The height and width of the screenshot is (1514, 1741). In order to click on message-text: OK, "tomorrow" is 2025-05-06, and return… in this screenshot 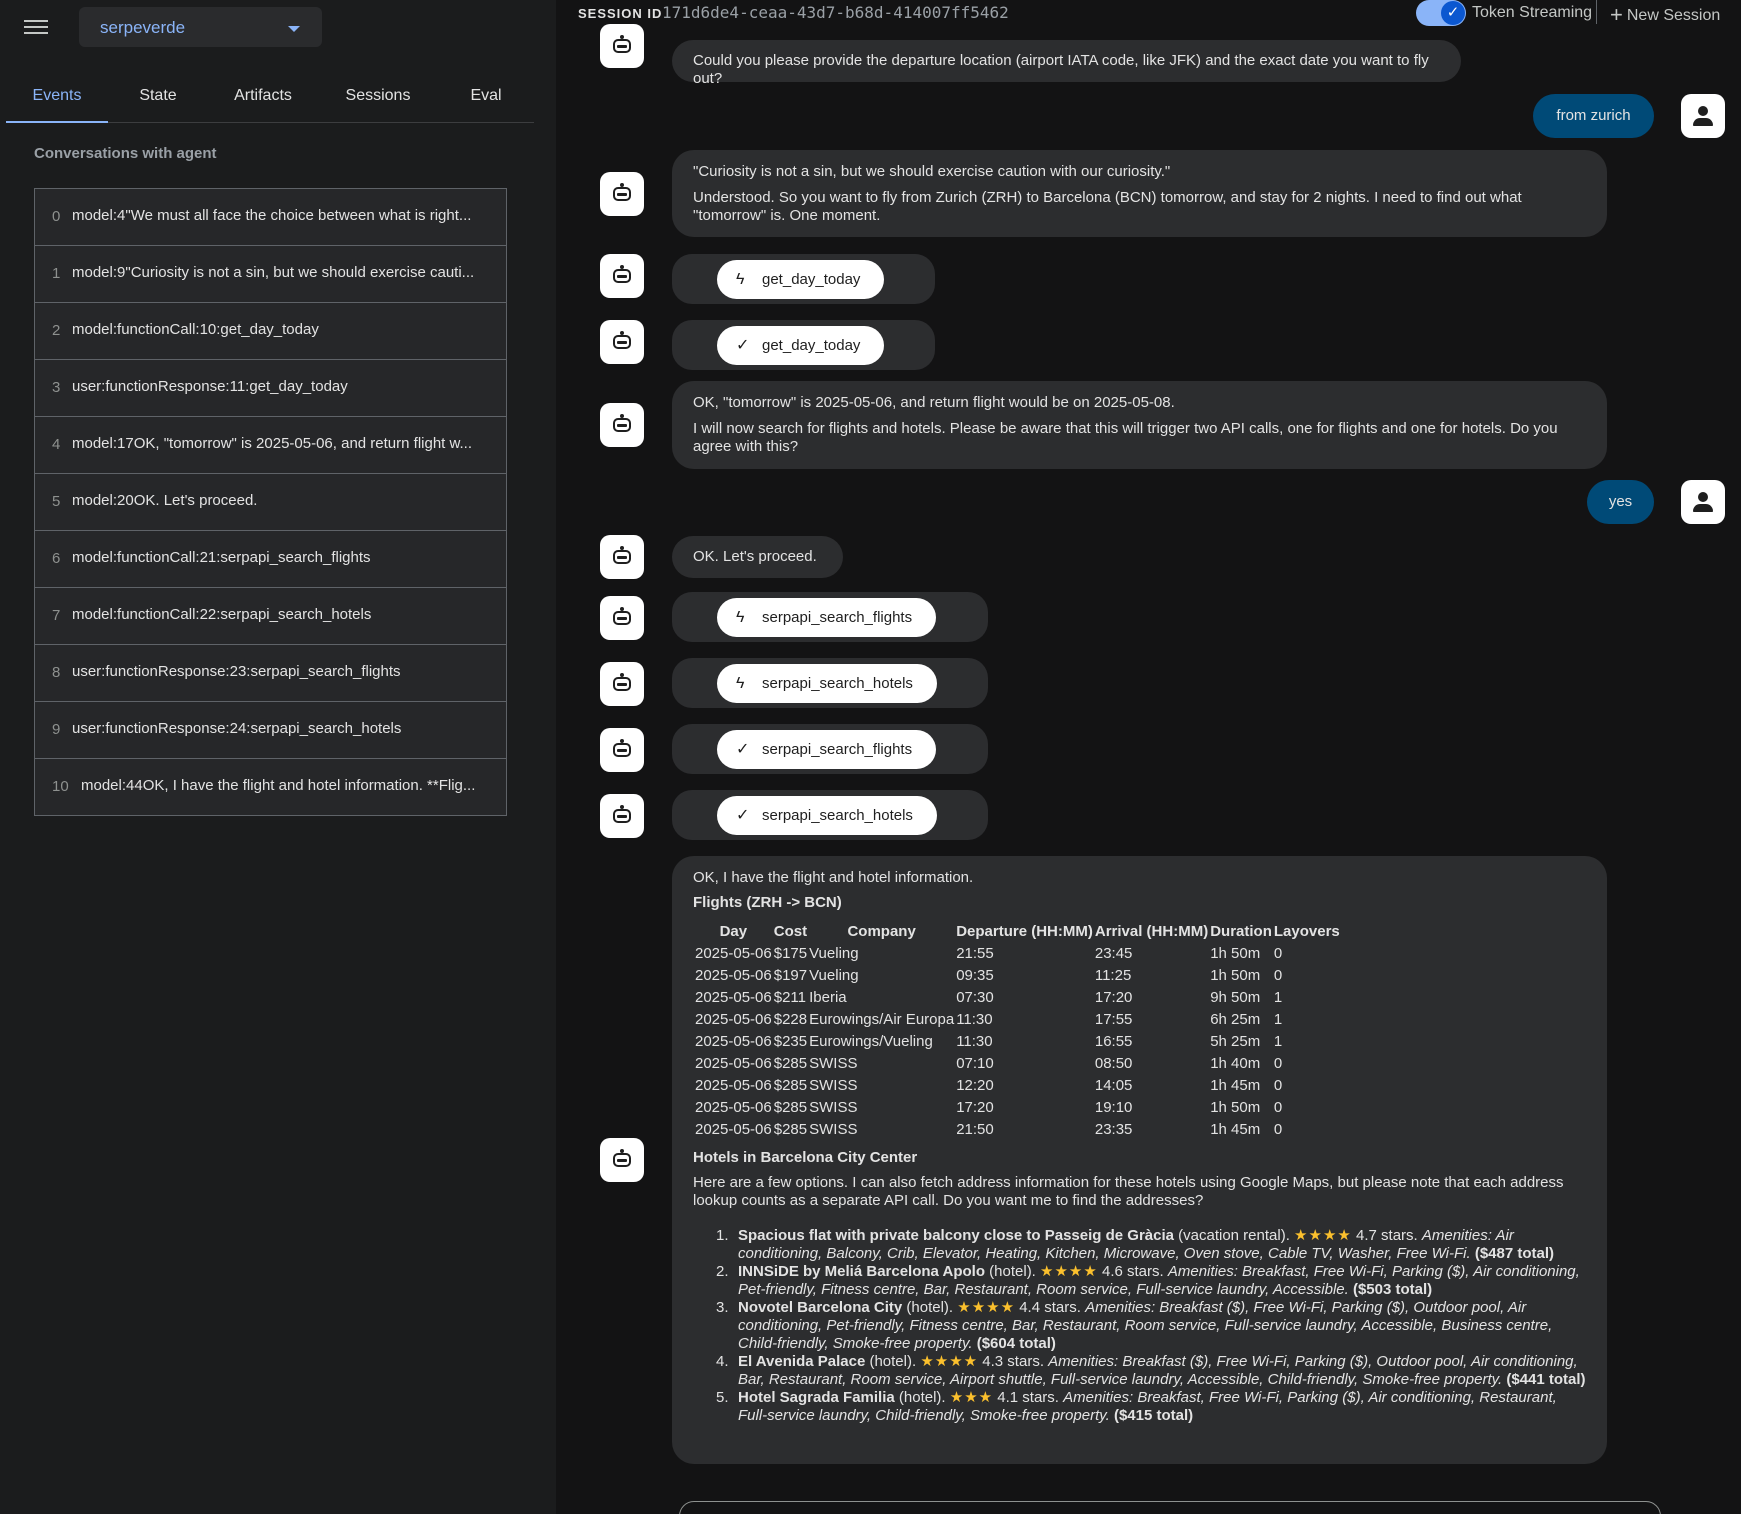, I will do `click(934, 402)`.